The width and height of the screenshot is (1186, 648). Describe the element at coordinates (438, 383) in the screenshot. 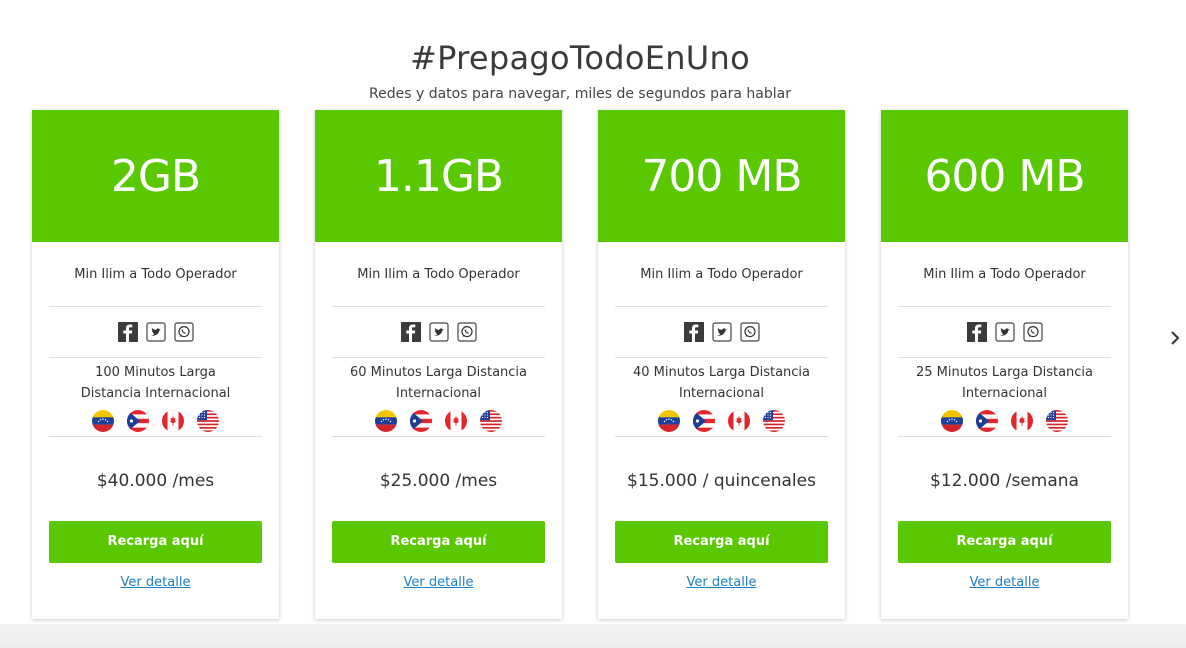

I see `long-distance-minutes: 60 Minutos Larga Distancia Internacional` at that location.